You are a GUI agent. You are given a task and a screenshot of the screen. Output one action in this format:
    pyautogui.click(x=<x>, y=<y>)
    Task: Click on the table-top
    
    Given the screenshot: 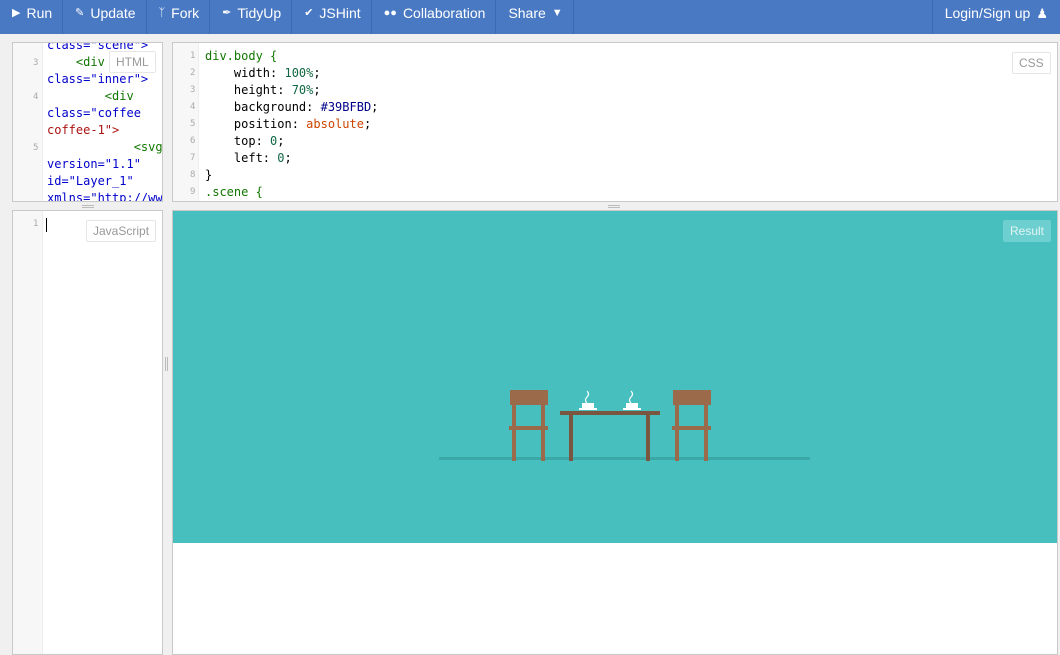 What is the action you would take?
    pyautogui.click(x=610, y=413)
    